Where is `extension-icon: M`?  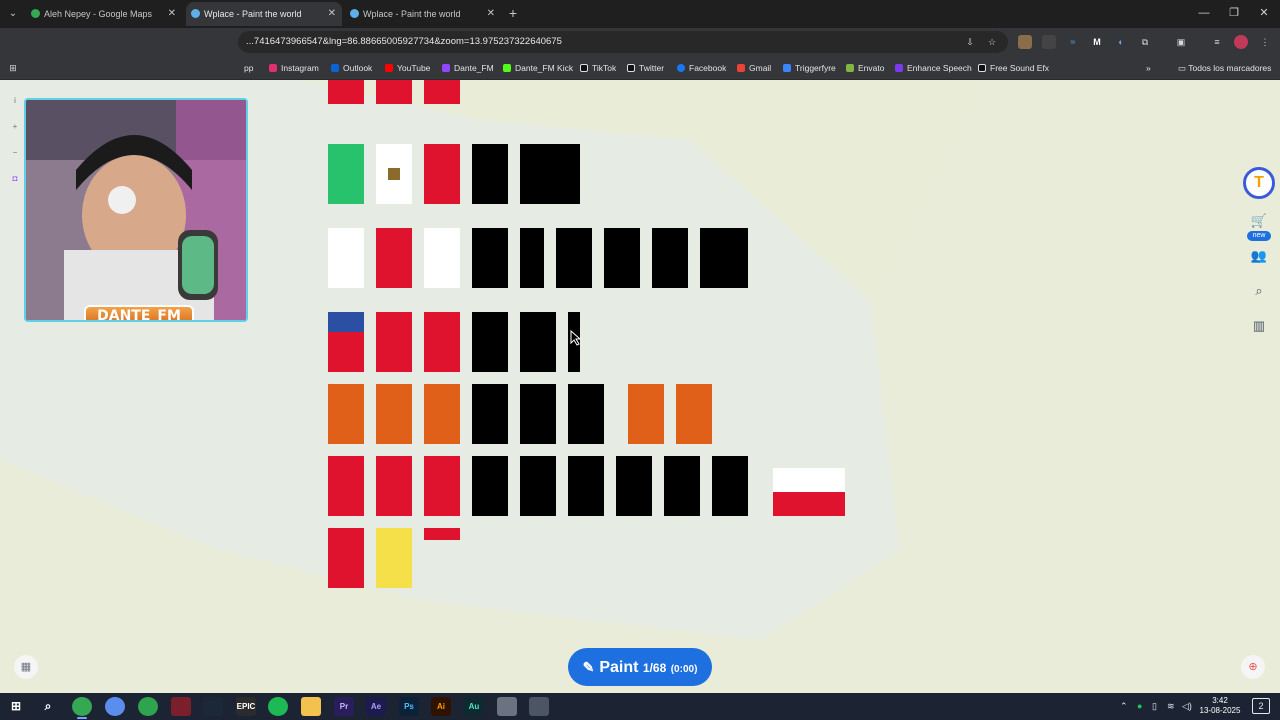 extension-icon: M is located at coordinates (1097, 42).